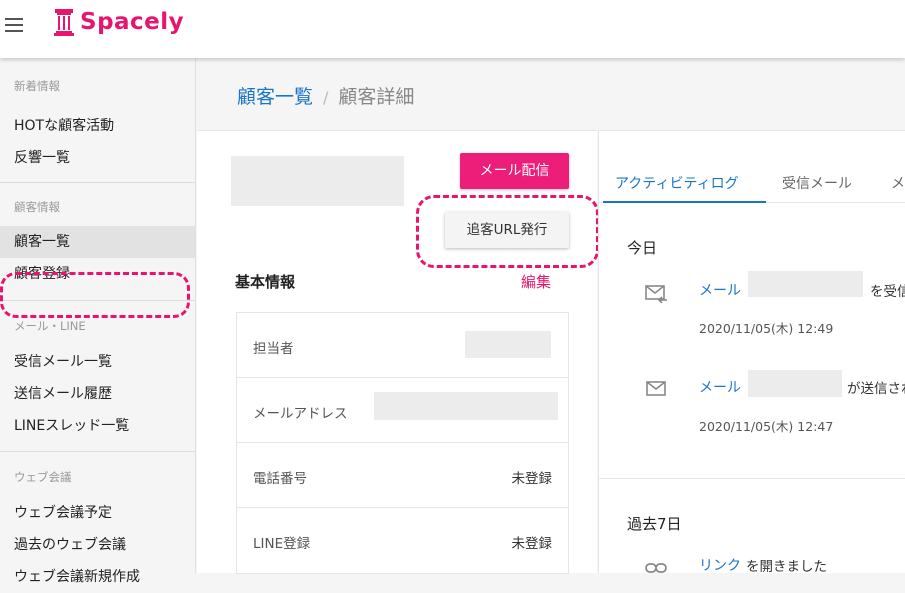  What do you see at coordinates (766, 426) in the screenshot?
I see `activity-time: 2020/11/05(木) 12:47` at bounding box center [766, 426].